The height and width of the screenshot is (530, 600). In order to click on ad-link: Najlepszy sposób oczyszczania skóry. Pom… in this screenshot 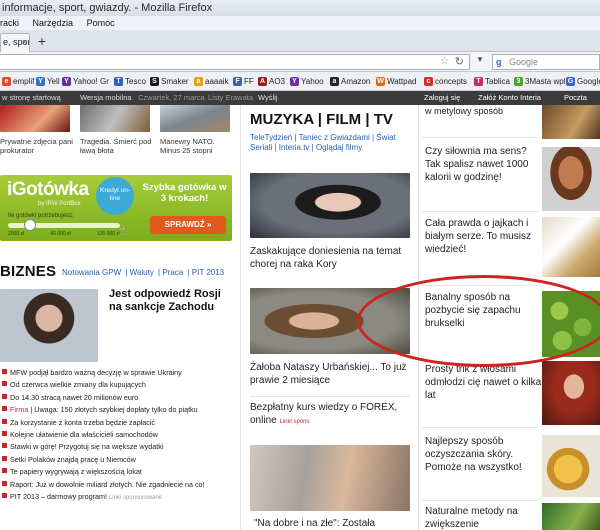, I will do `click(484, 454)`.